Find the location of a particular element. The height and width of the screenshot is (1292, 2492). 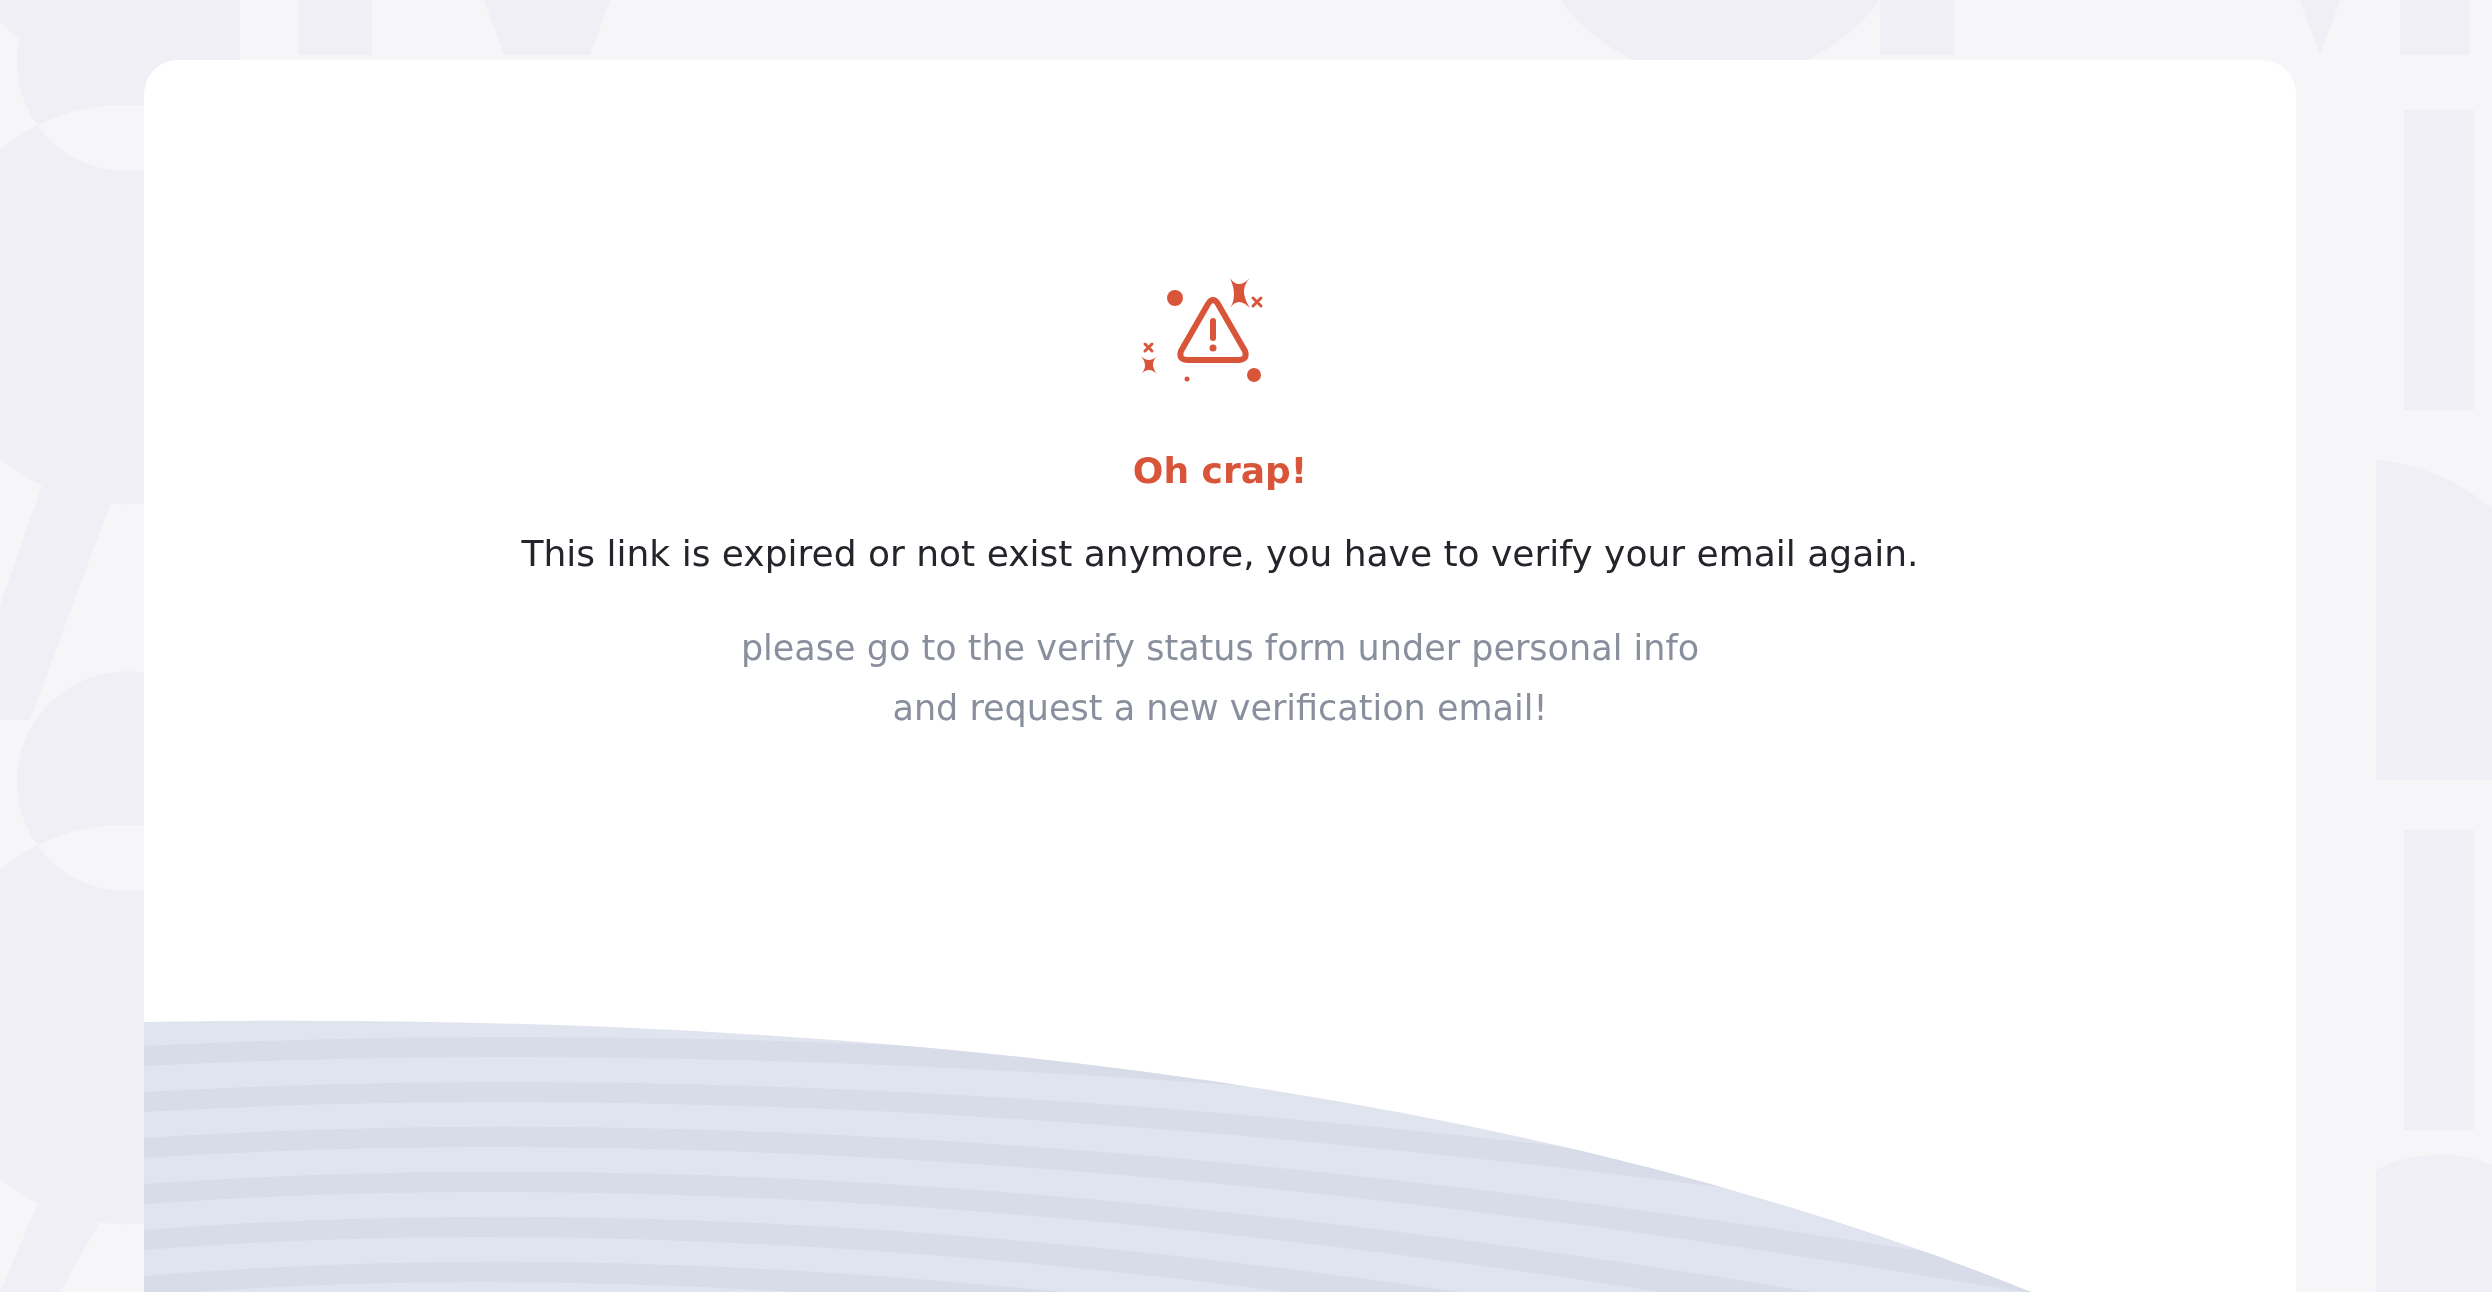

alert-title: Oh crap! is located at coordinates (1220, 470).